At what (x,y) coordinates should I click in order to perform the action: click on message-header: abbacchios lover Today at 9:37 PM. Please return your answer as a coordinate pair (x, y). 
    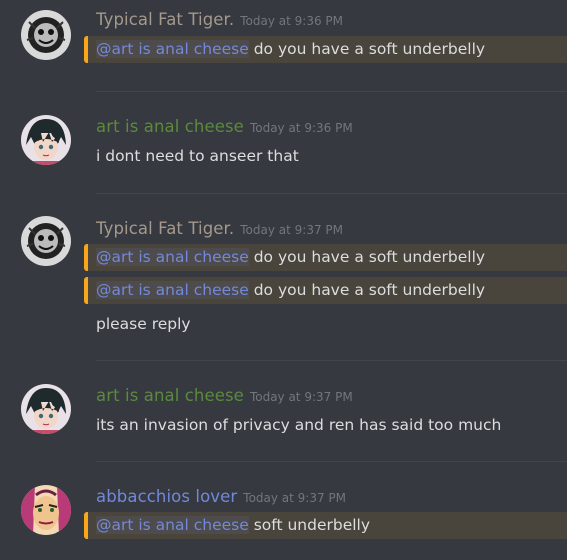
    Looking at the image, I should click on (221, 498).